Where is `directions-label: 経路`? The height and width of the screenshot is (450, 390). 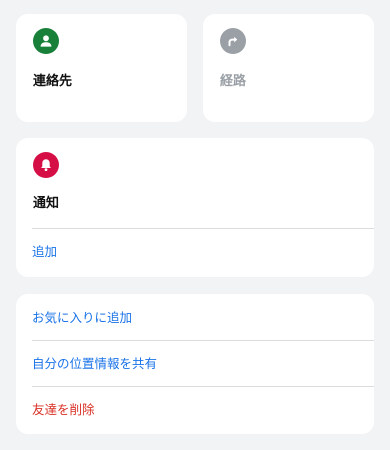
directions-label: 経路 is located at coordinates (233, 81).